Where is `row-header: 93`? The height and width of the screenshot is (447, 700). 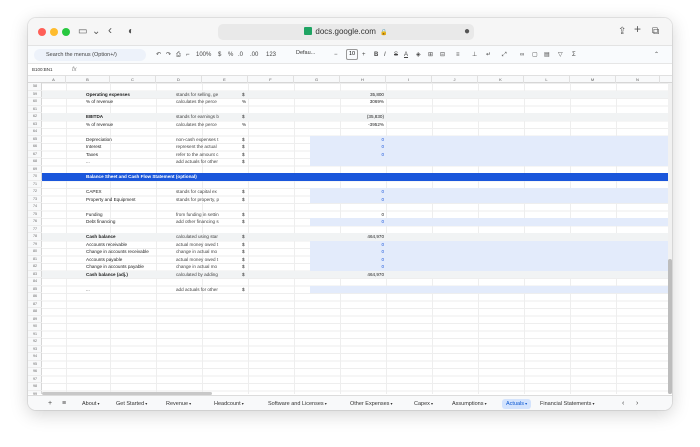
row-header: 93 is located at coordinates (35, 349).